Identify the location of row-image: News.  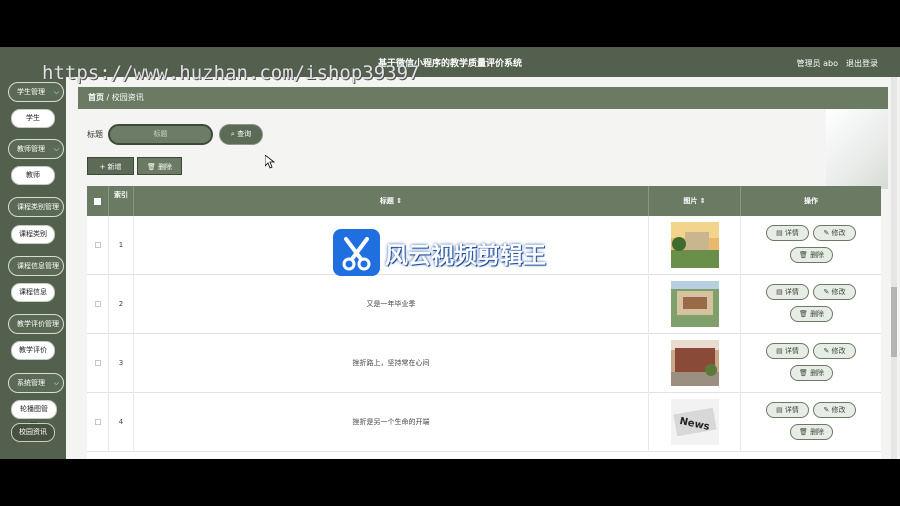
(695, 422).